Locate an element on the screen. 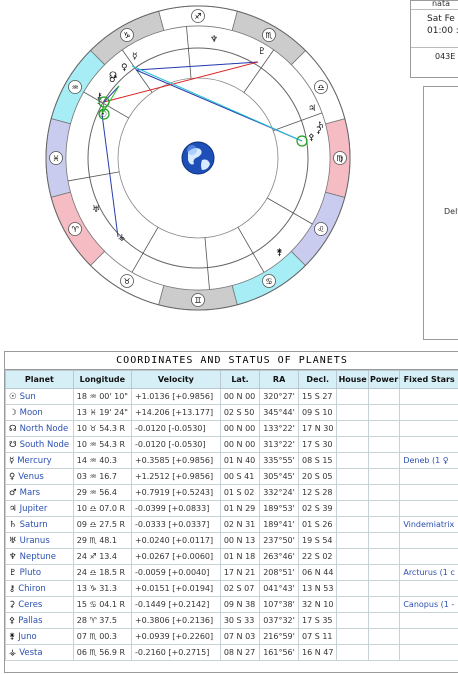 The height and width of the screenshot is (674, 458). planet-cell: ♀ Venus is located at coordinates (39, 476).